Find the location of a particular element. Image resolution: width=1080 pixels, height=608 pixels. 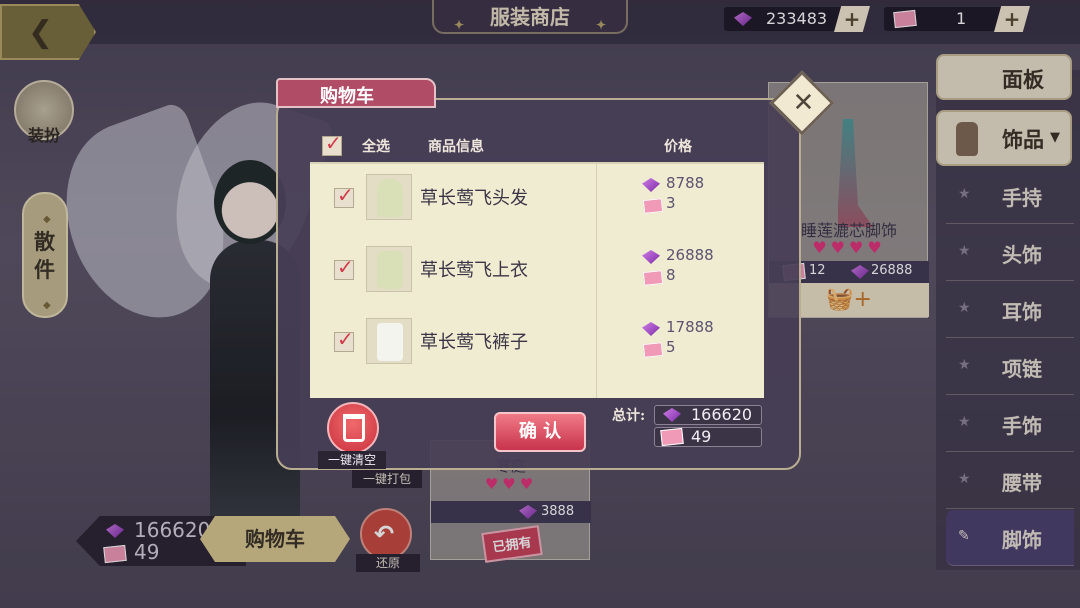

dialog-title-tab: 购物车 is located at coordinates (356, 93).